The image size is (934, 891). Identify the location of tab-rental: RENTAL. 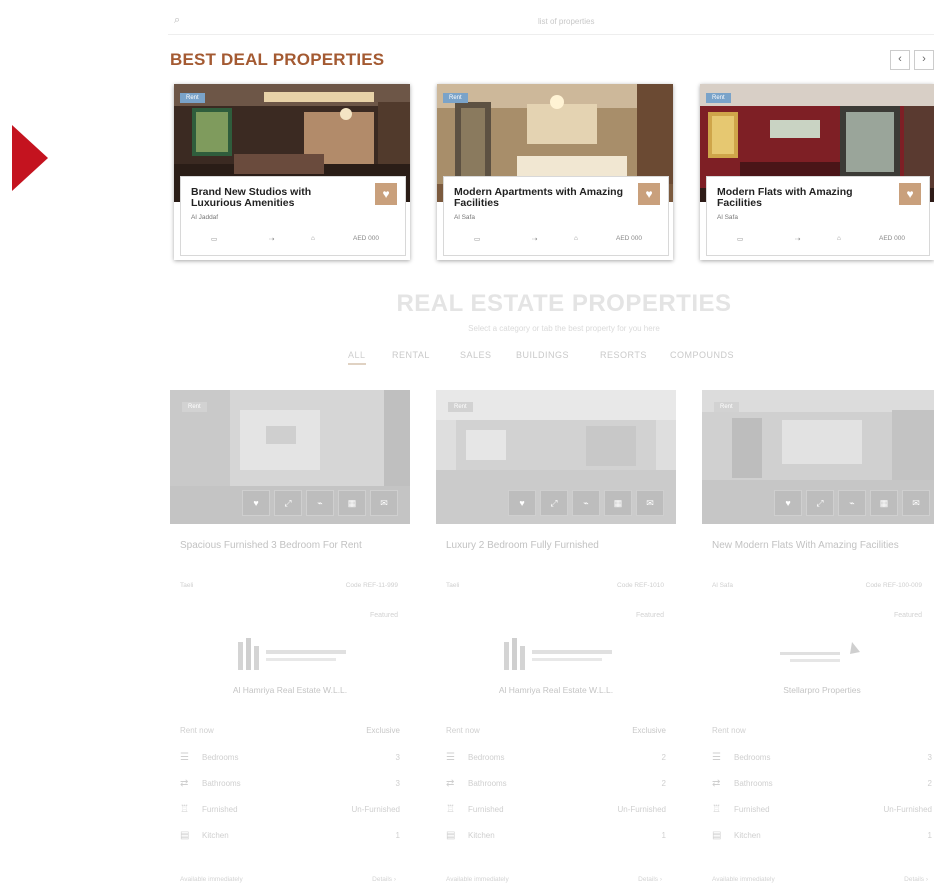
(411, 355).